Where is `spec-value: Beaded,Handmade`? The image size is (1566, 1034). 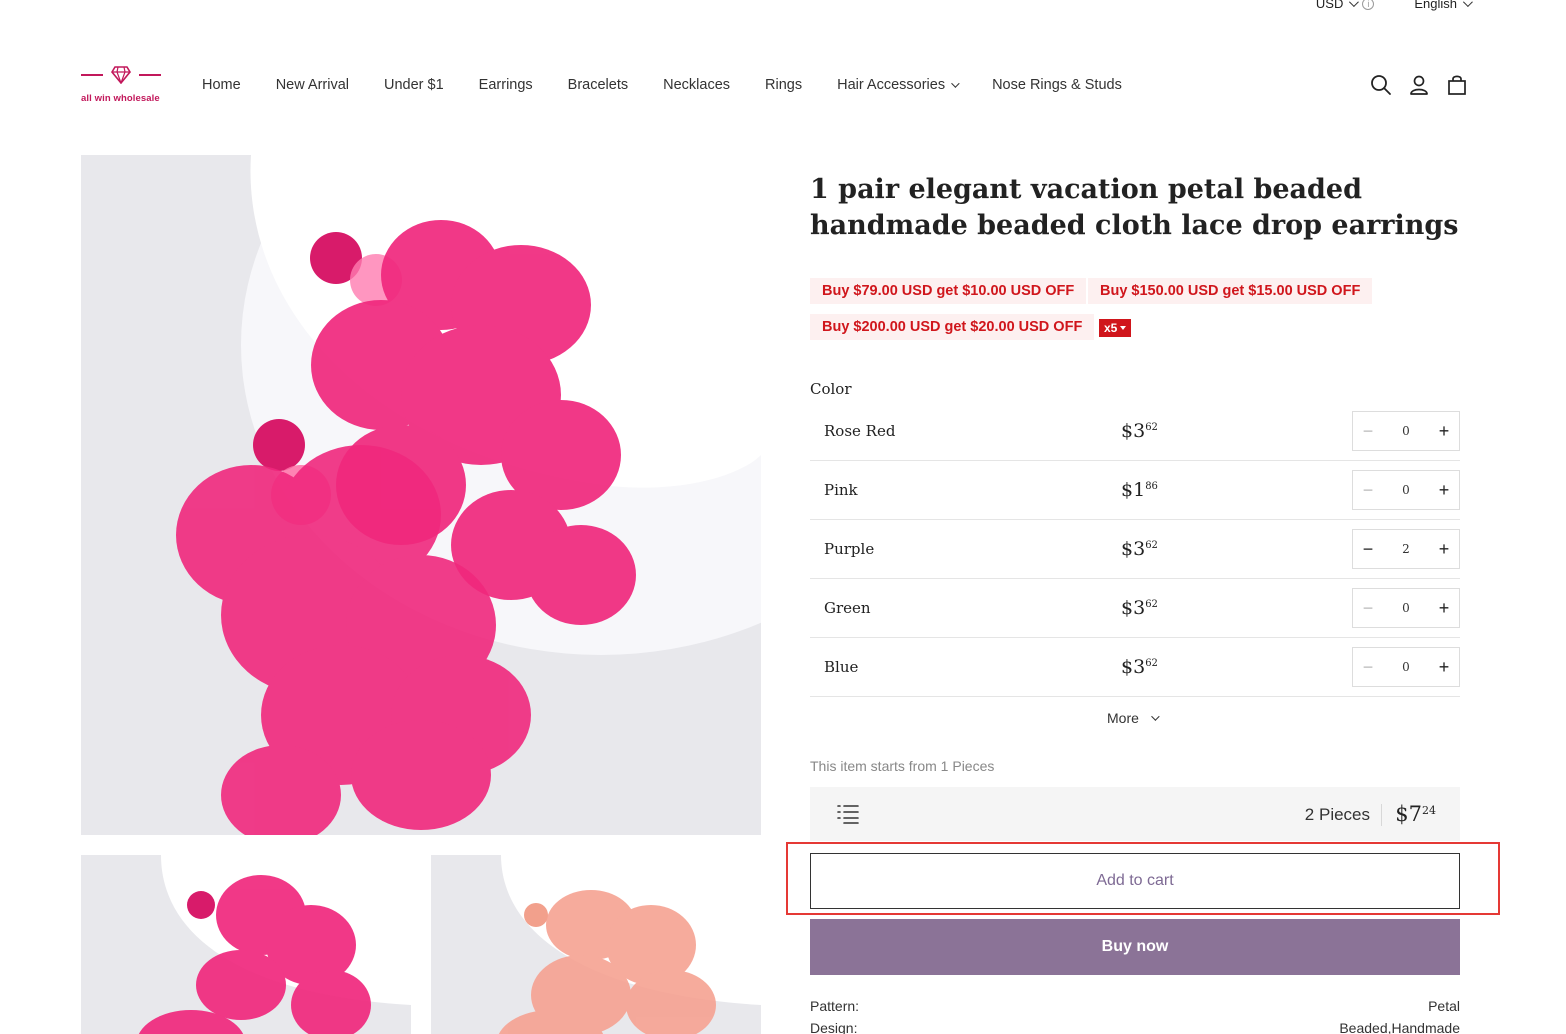
spec-value: Beaded,Handmade is located at coordinates (1399, 1027).